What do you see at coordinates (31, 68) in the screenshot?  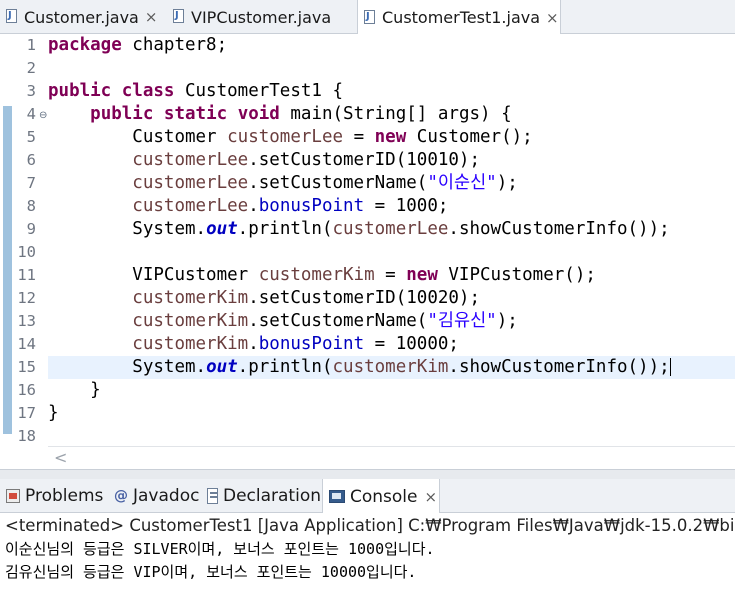 I see `line-number: 2` at bounding box center [31, 68].